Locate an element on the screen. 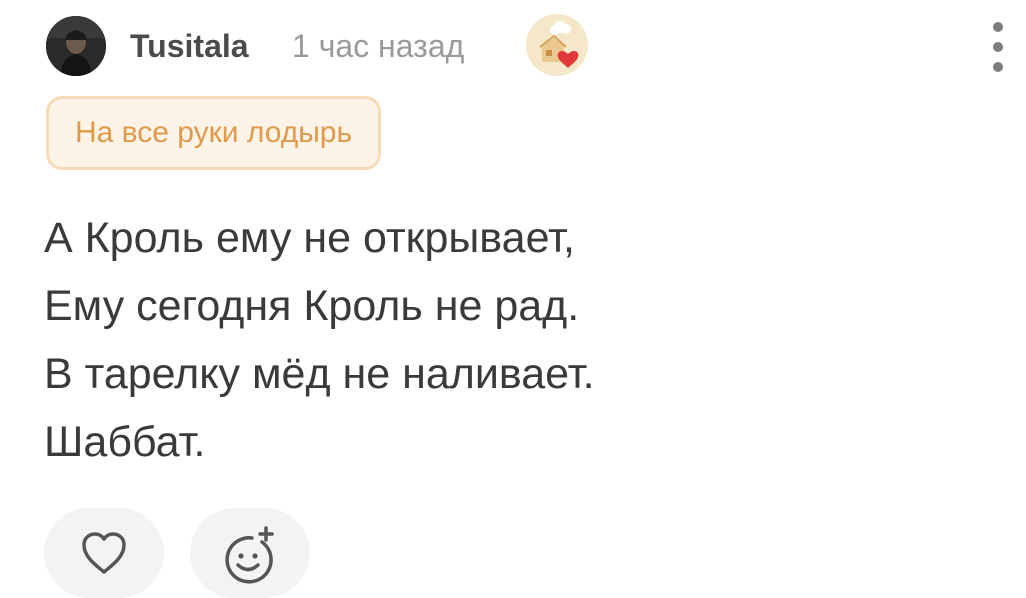 The height and width of the screenshot is (598, 1026). more-options-button is located at coordinates (998, 47).